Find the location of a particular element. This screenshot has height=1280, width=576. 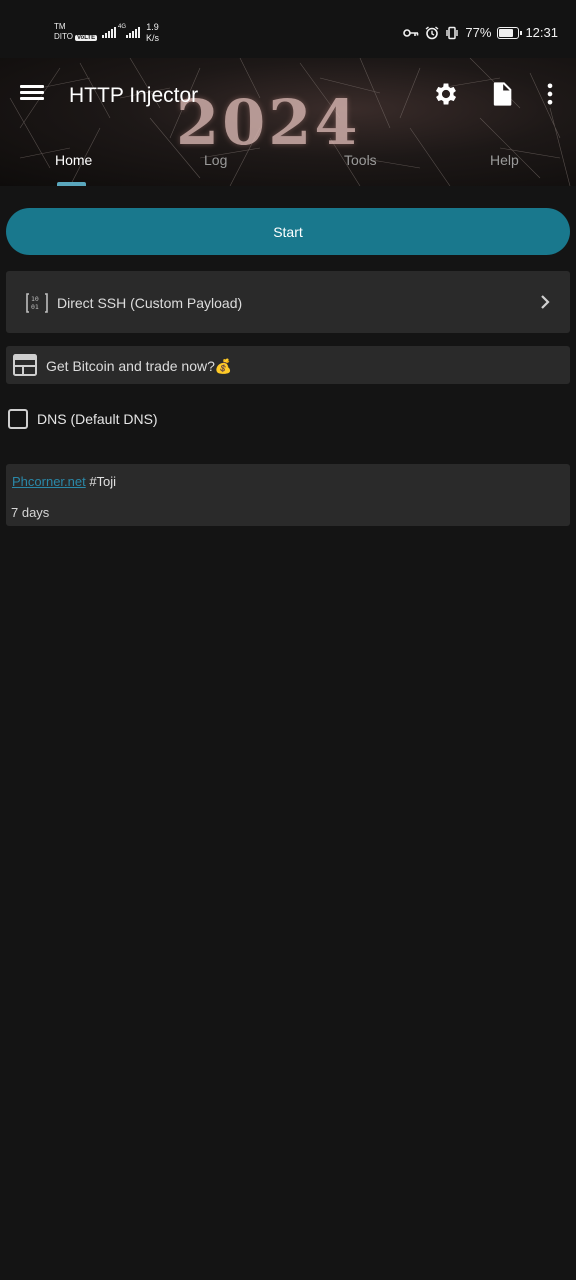

key-icon is located at coordinates (411, 32).